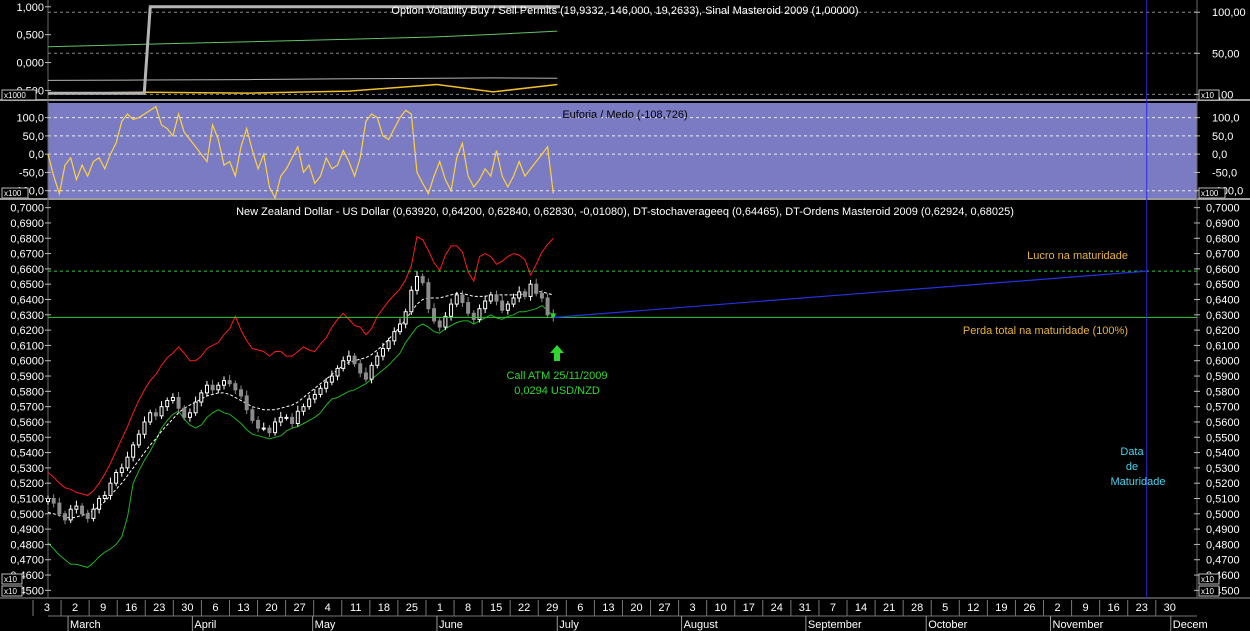  I want to click on top-left-tick: 0,000, so click(30, 64).